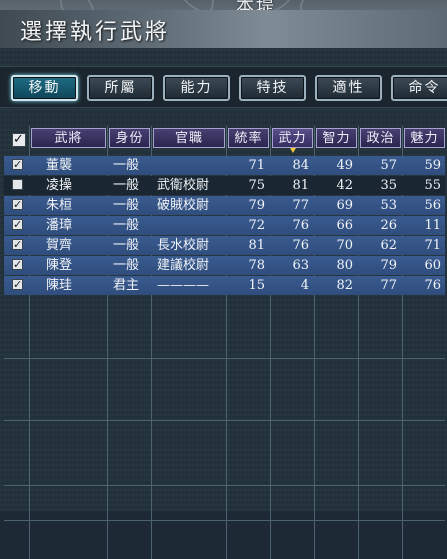  I want to click on stat-leadership: 71, so click(256, 165).